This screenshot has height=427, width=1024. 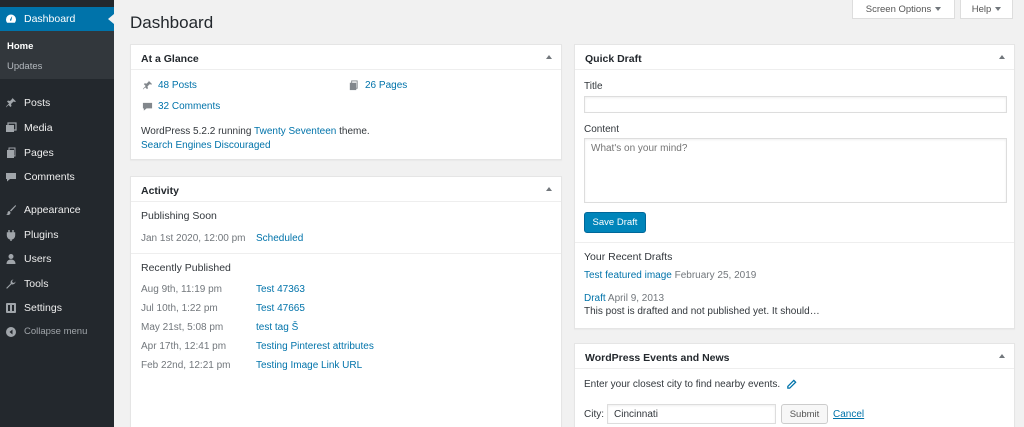 What do you see at coordinates (57, 55) in the screenshot?
I see `dashboard-submenu: Home Updates` at bounding box center [57, 55].